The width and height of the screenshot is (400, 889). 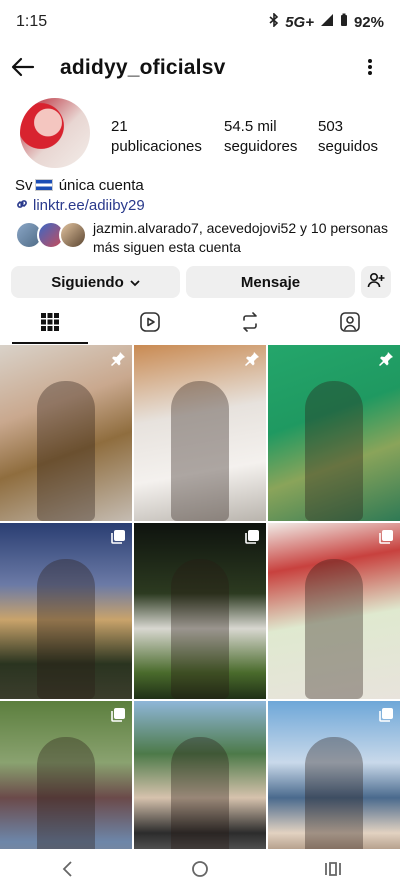 What do you see at coordinates (23, 67) in the screenshot?
I see `back-arrow-icon` at bounding box center [23, 67].